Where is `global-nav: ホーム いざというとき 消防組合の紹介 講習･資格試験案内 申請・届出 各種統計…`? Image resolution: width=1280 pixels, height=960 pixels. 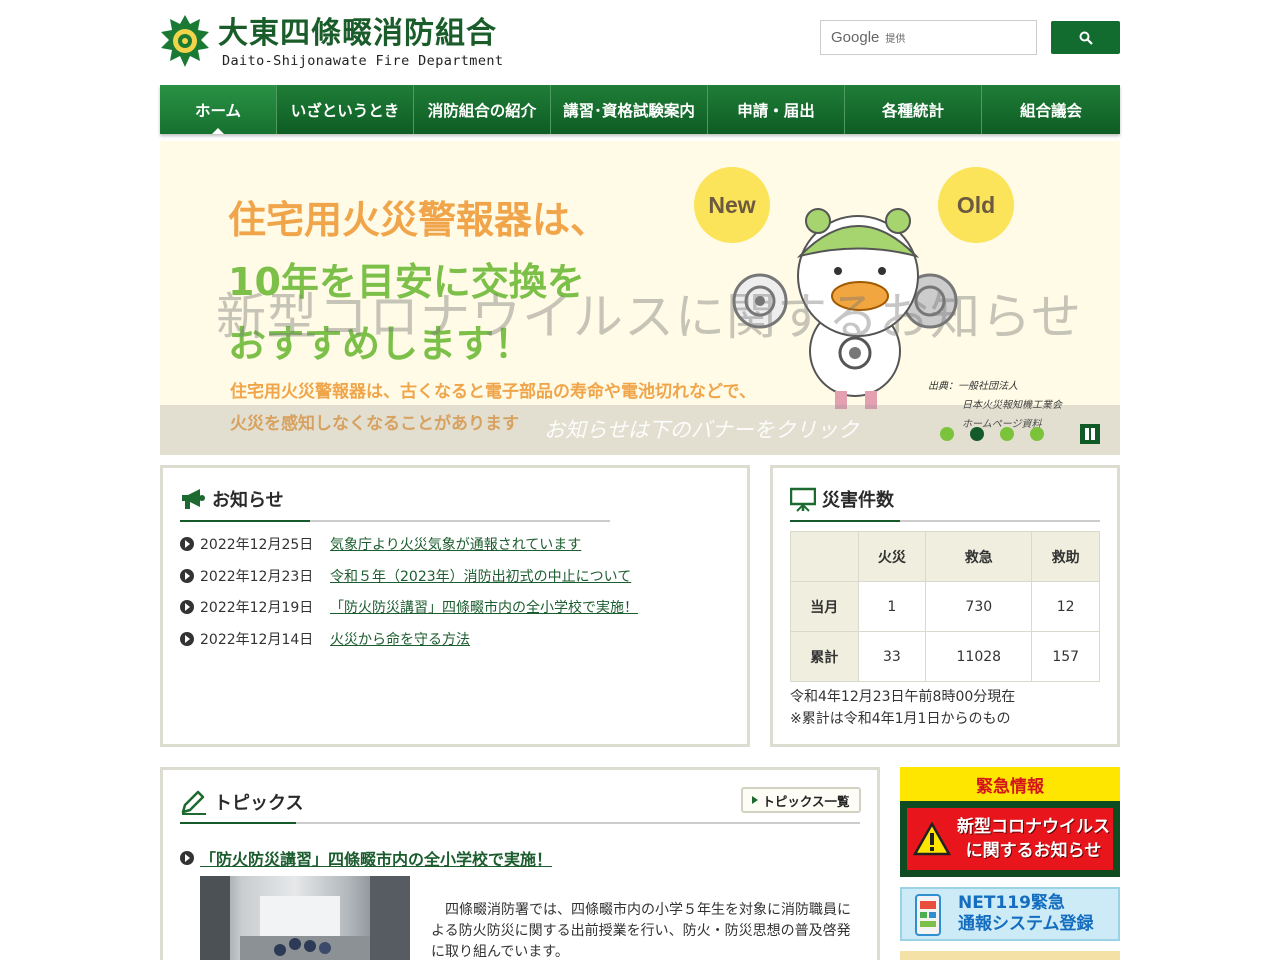 global-nav: ホーム いざというとき 消防組合の紹介 講習･資格試験案内 申請・届出 各種統計… is located at coordinates (640, 109).